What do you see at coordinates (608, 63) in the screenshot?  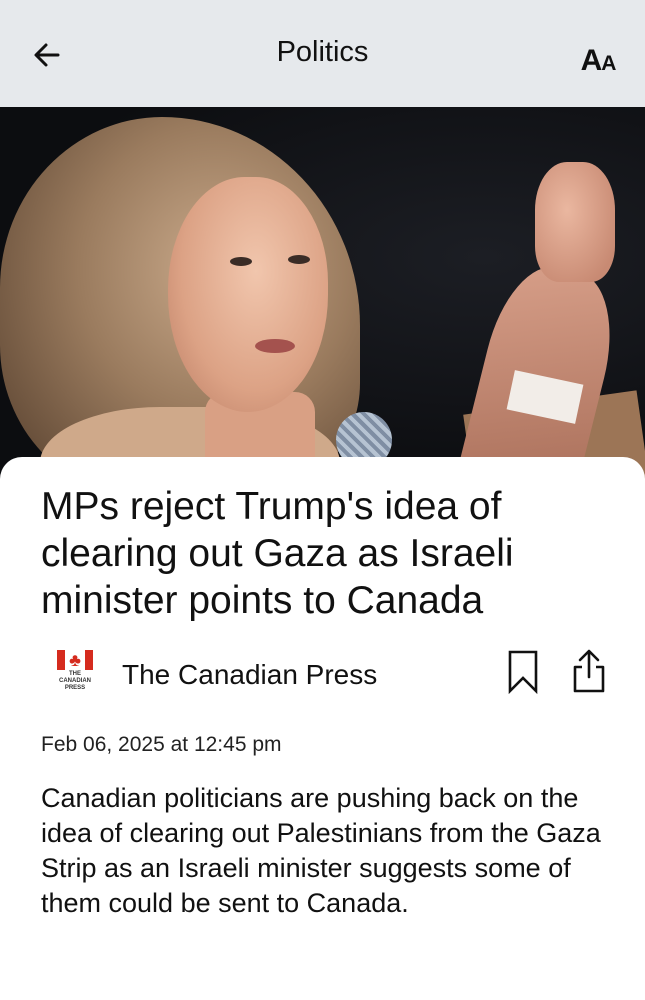 I see `font-size-small-glyph: A` at bounding box center [608, 63].